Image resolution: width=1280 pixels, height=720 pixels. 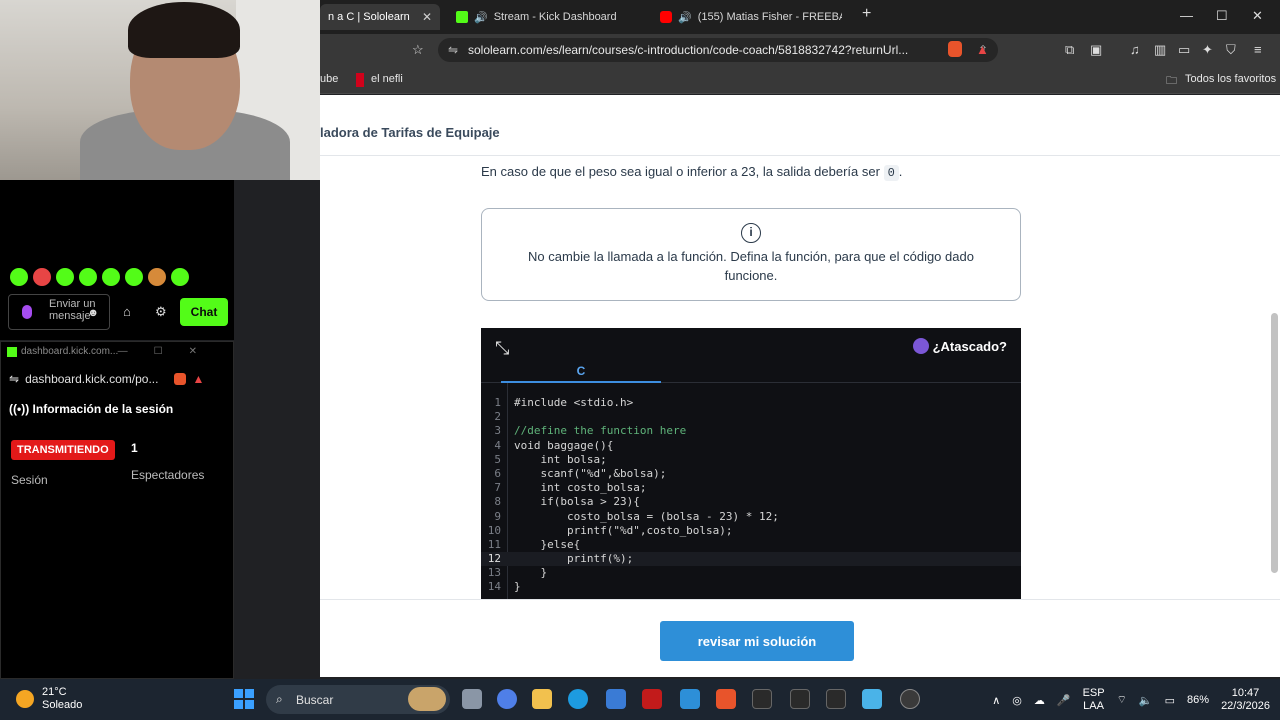 What do you see at coordinates (1207, 50) in the screenshot?
I see `leo-ai-icon: ✦` at bounding box center [1207, 50].